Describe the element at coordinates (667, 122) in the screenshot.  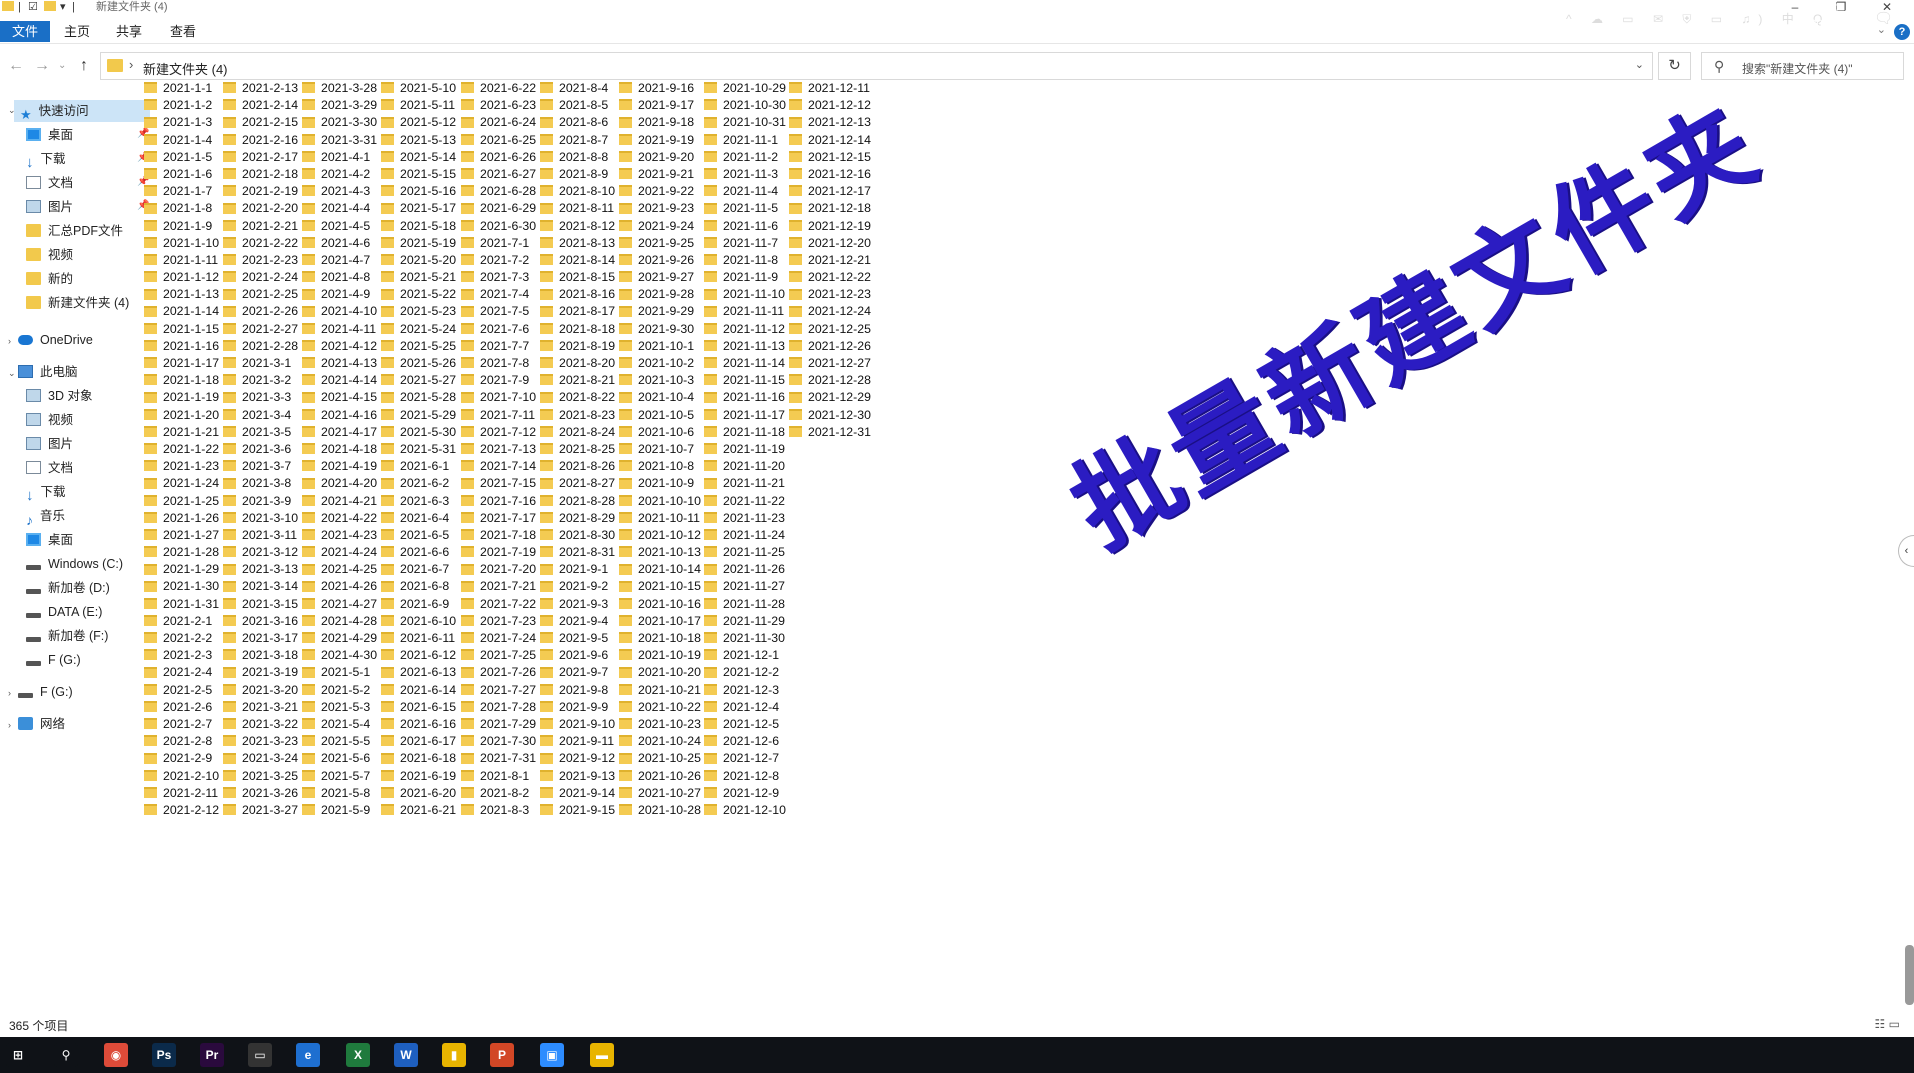
I see `folder-item: 2021-9-18` at that location.